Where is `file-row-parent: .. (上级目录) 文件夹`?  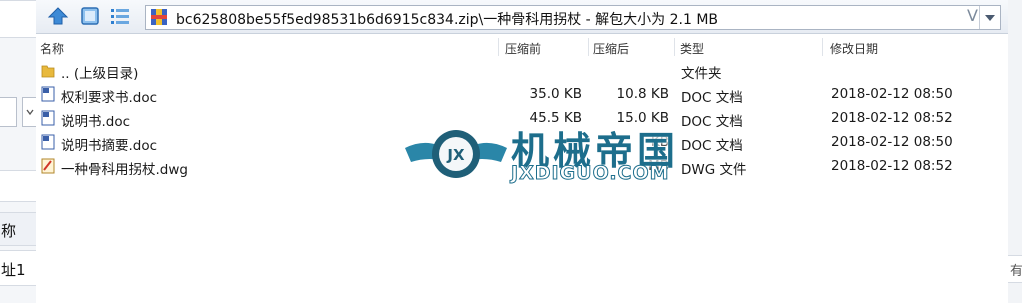
file-row-parent: .. (上级目录) 文件夹 is located at coordinates (522, 71).